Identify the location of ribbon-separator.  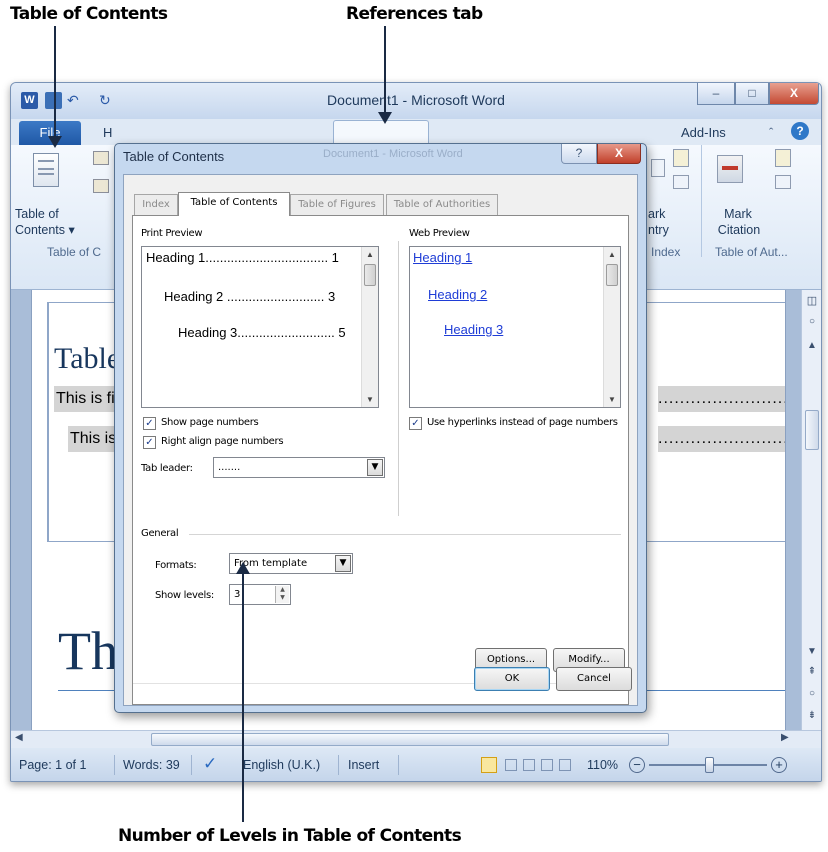
(701, 201).